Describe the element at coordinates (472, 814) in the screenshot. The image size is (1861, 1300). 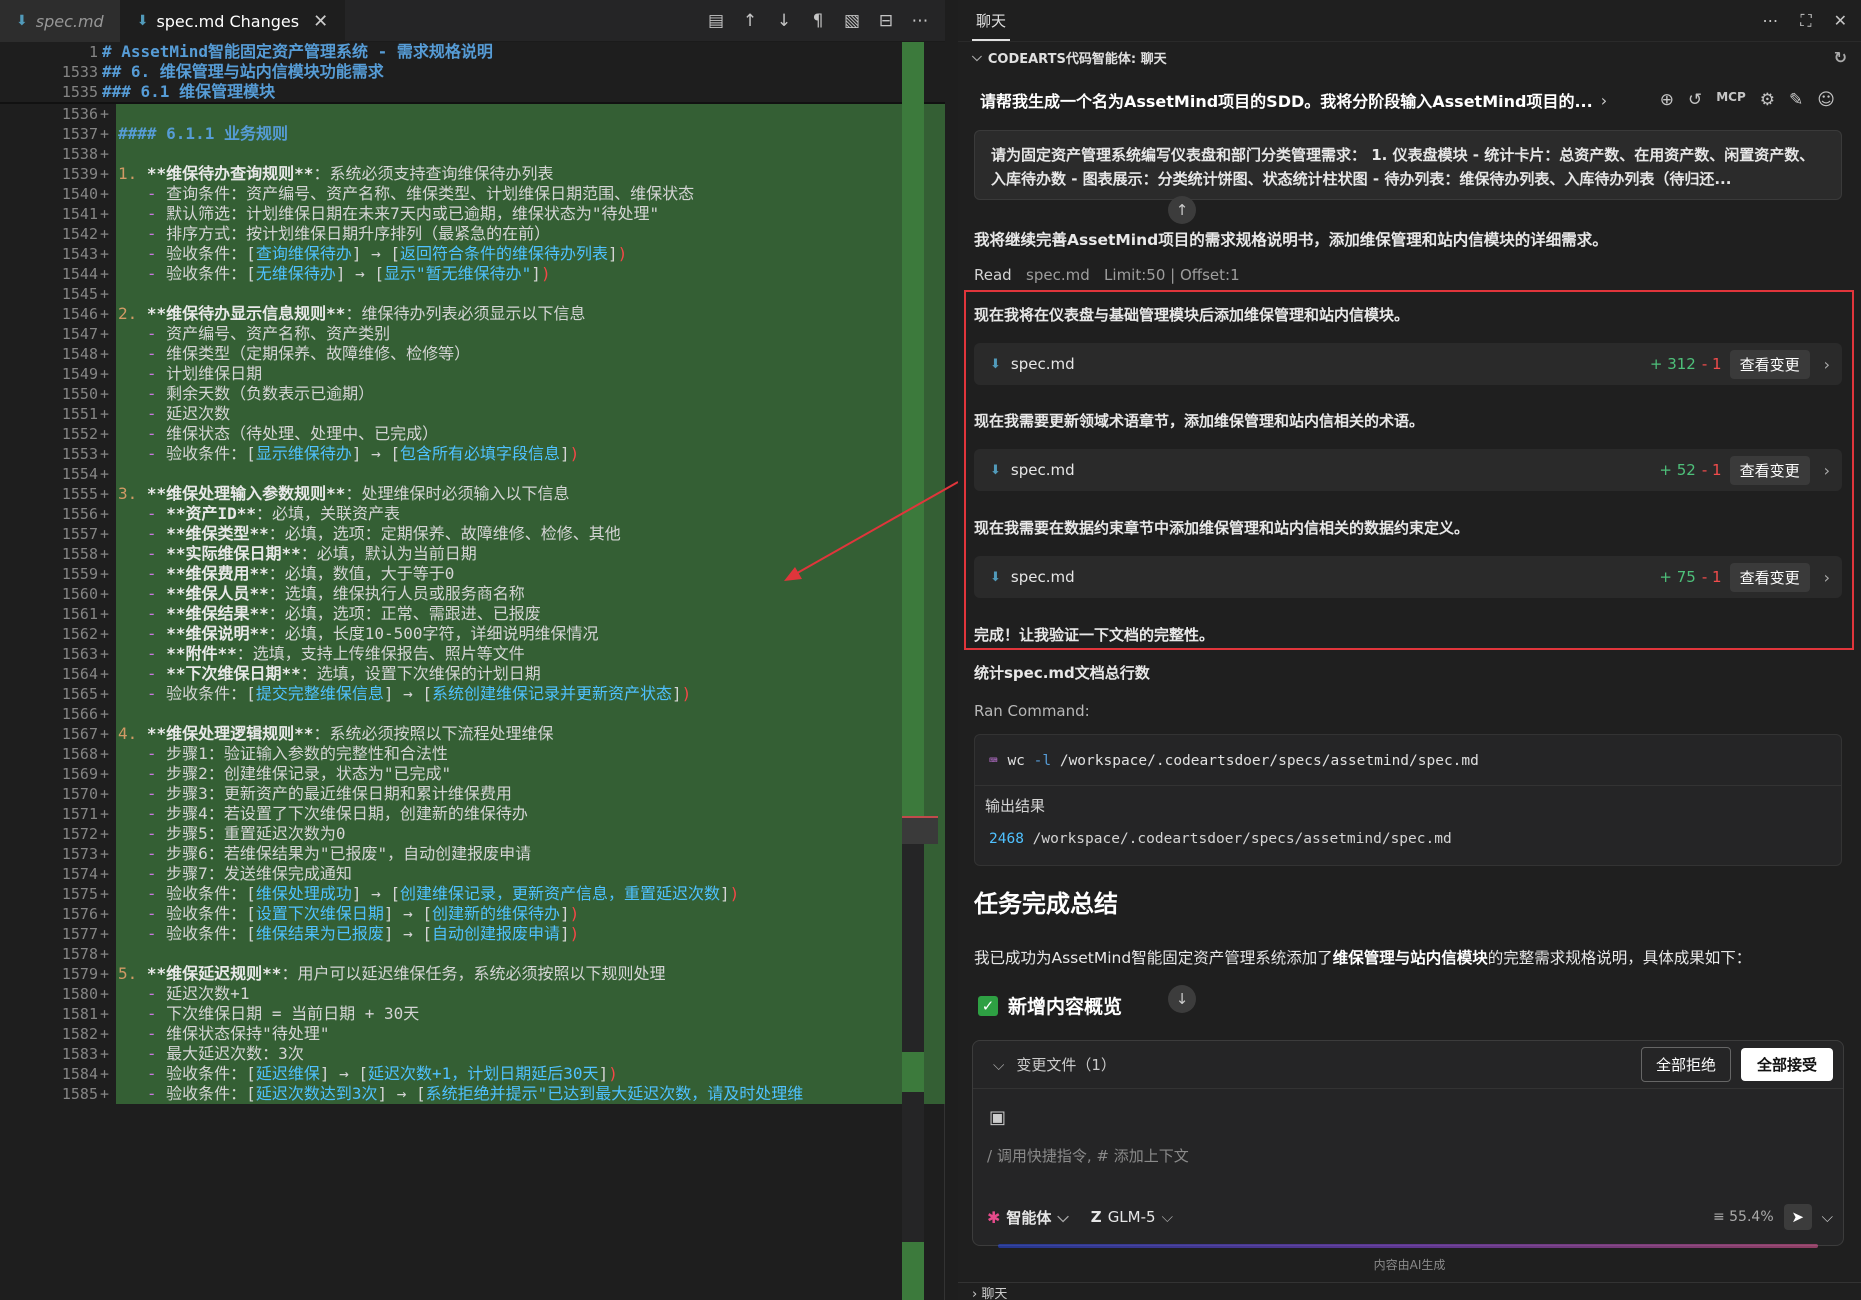
I see `code-line: 1571 + - 步骤4：若设置了下次维保日期，创建新的维保待办` at that location.